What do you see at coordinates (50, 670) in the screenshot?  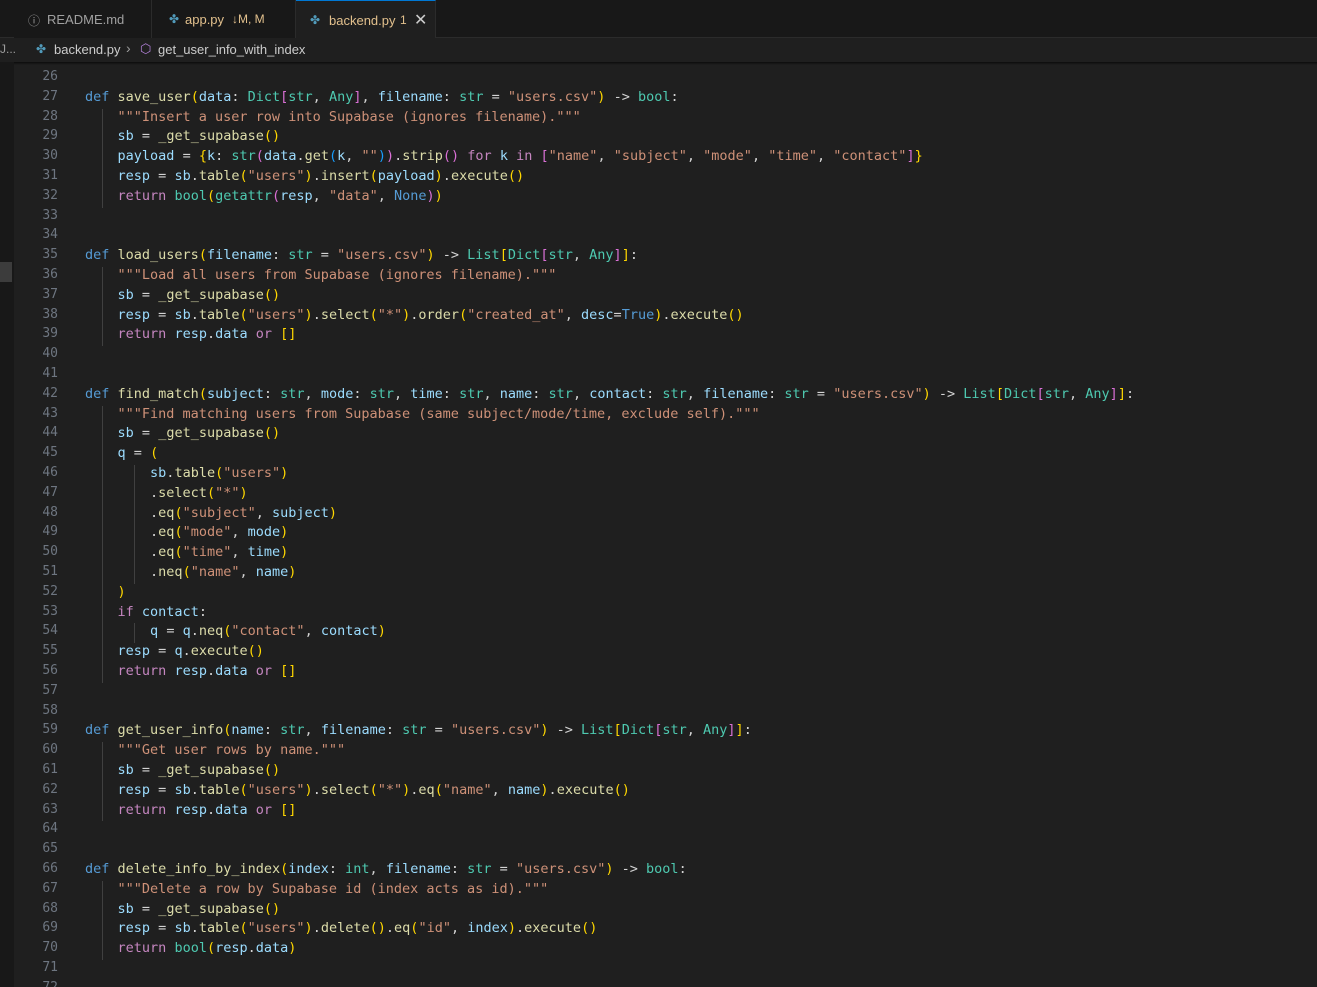 I see `line-number: 56` at bounding box center [50, 670].